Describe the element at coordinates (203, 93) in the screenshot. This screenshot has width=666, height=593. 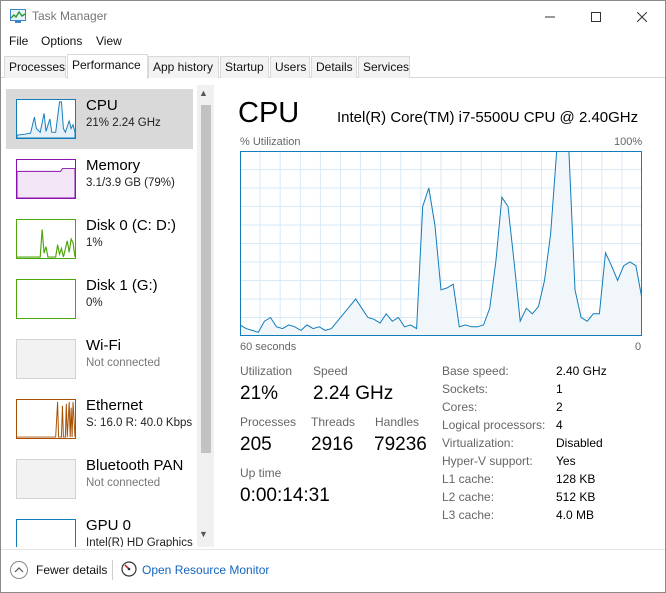
I see `scroll-up-arrow-icon: ▲` at that location.